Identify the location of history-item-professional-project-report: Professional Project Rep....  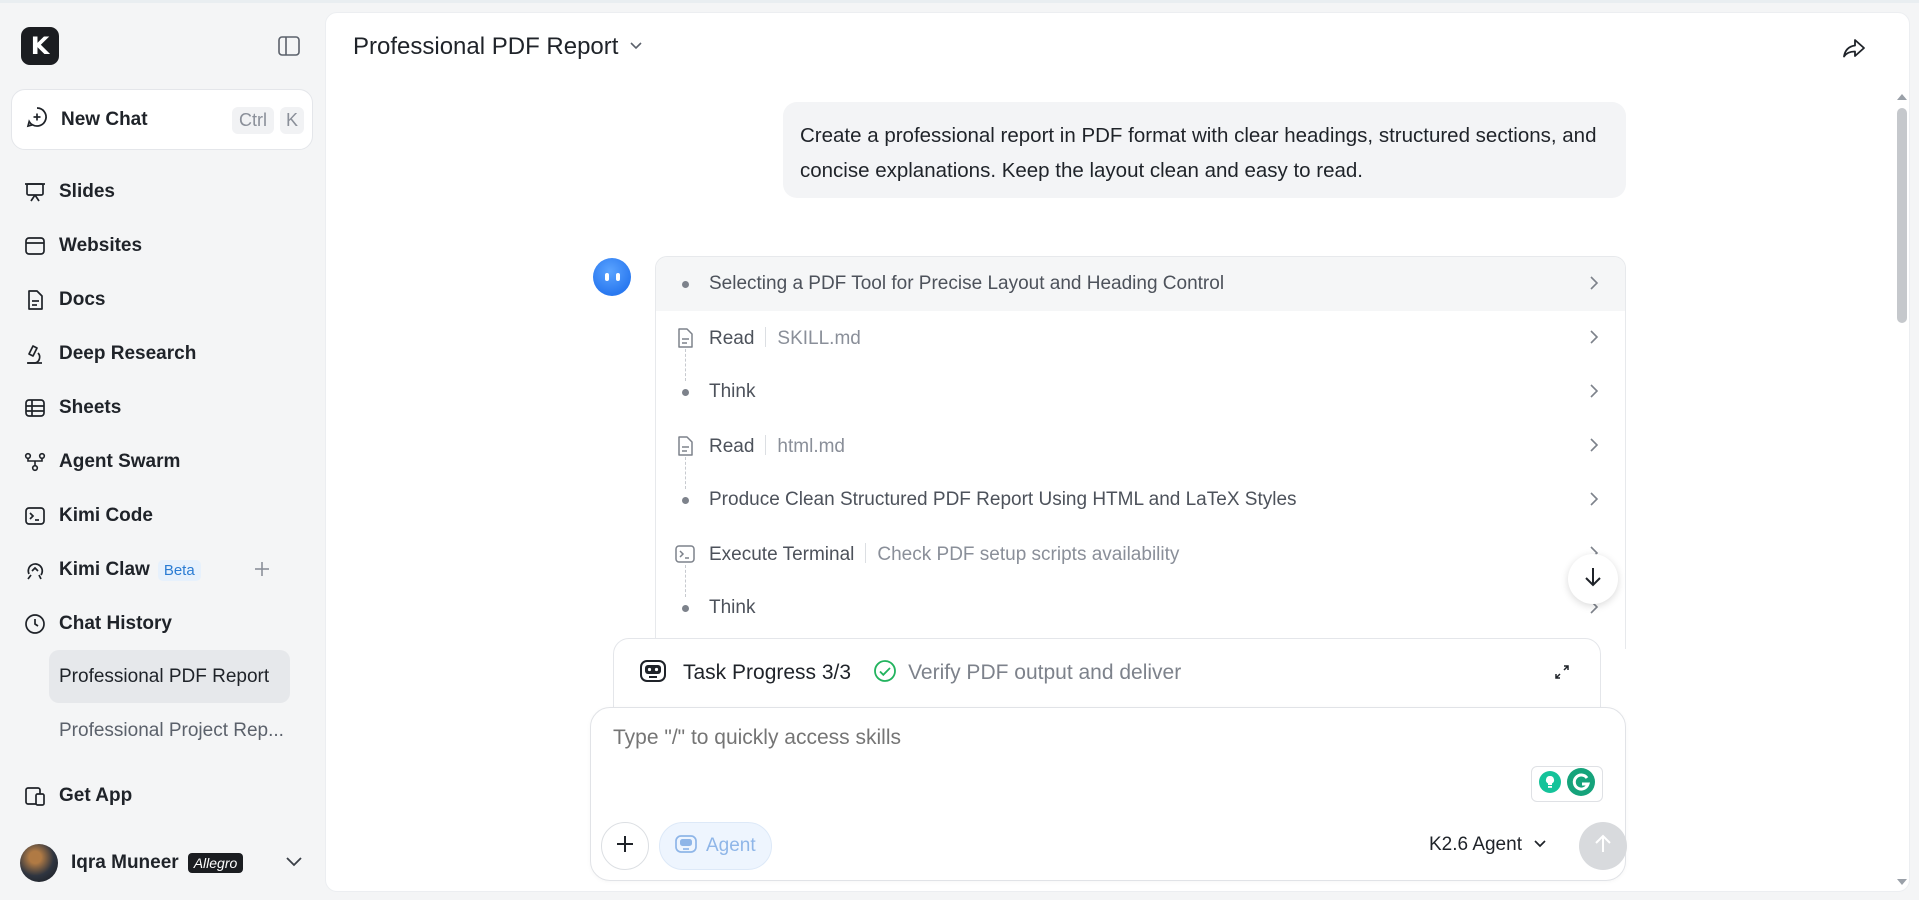
(169, 730).